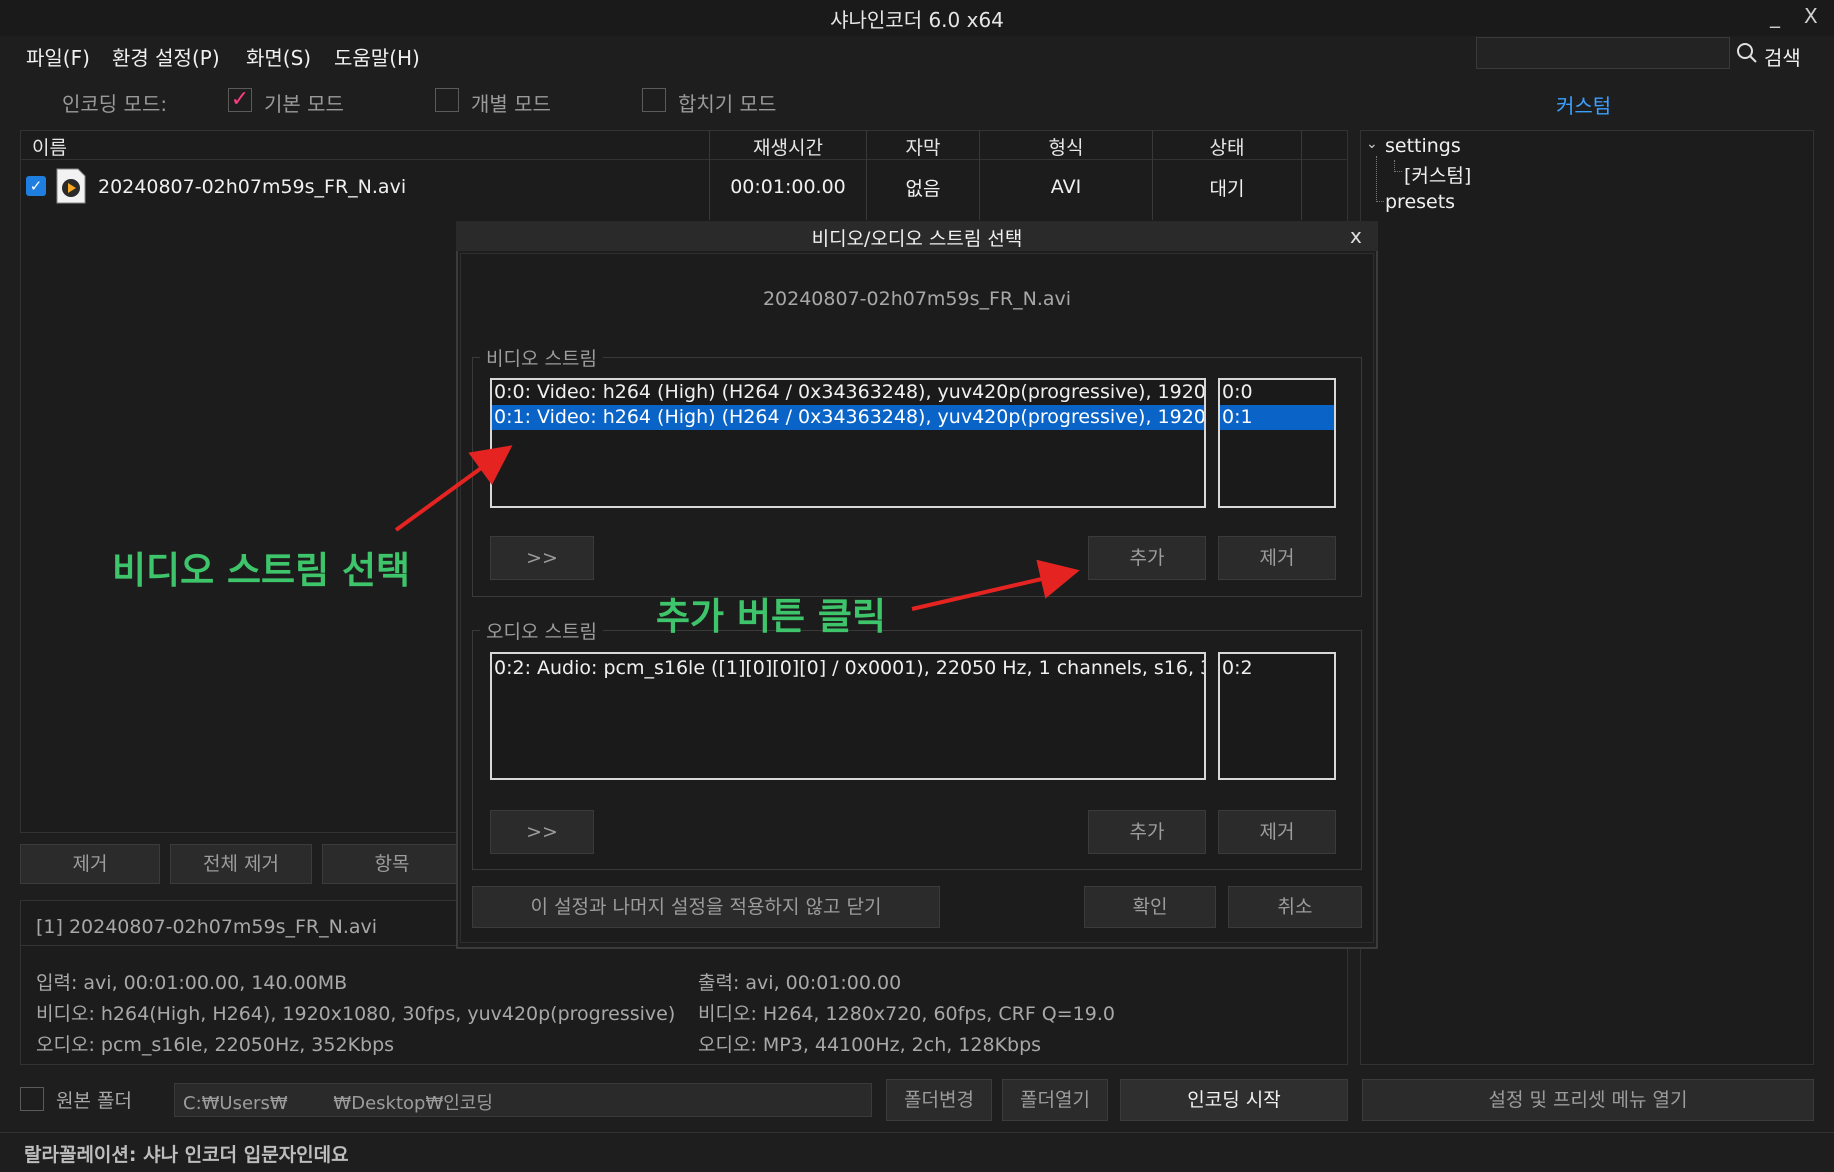  I want to click on col-header-name: 이름, so click(49, 148).